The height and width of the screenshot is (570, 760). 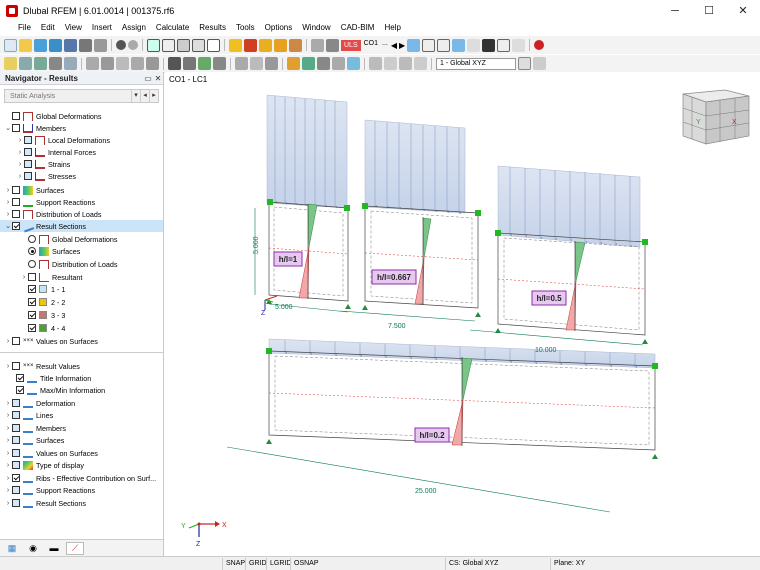 I want to click on menu-window: Window, so click(x=316, y=27).